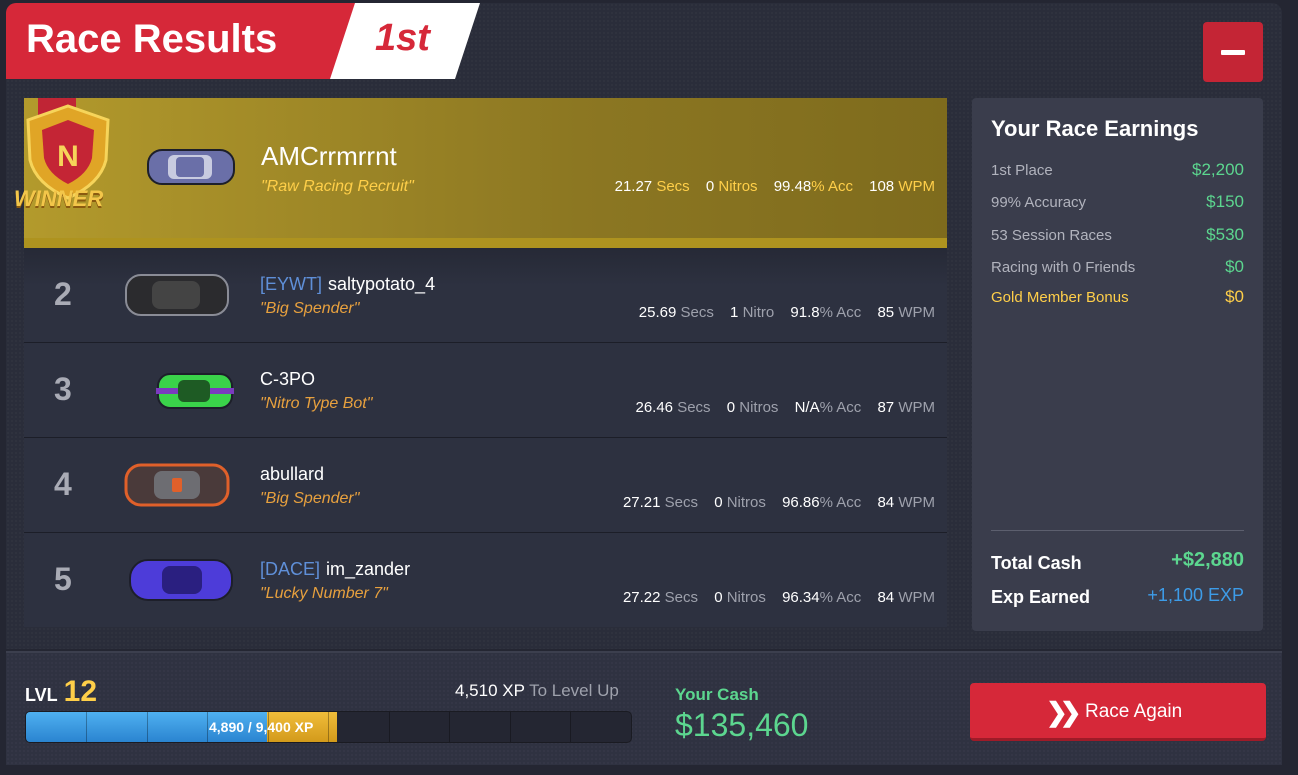 This screenshot has width=1298, height=775. Describe the element at coordinates (1117, 561) in the screenshot. I see `total-cash: Total Cash +$2,880` at that location.